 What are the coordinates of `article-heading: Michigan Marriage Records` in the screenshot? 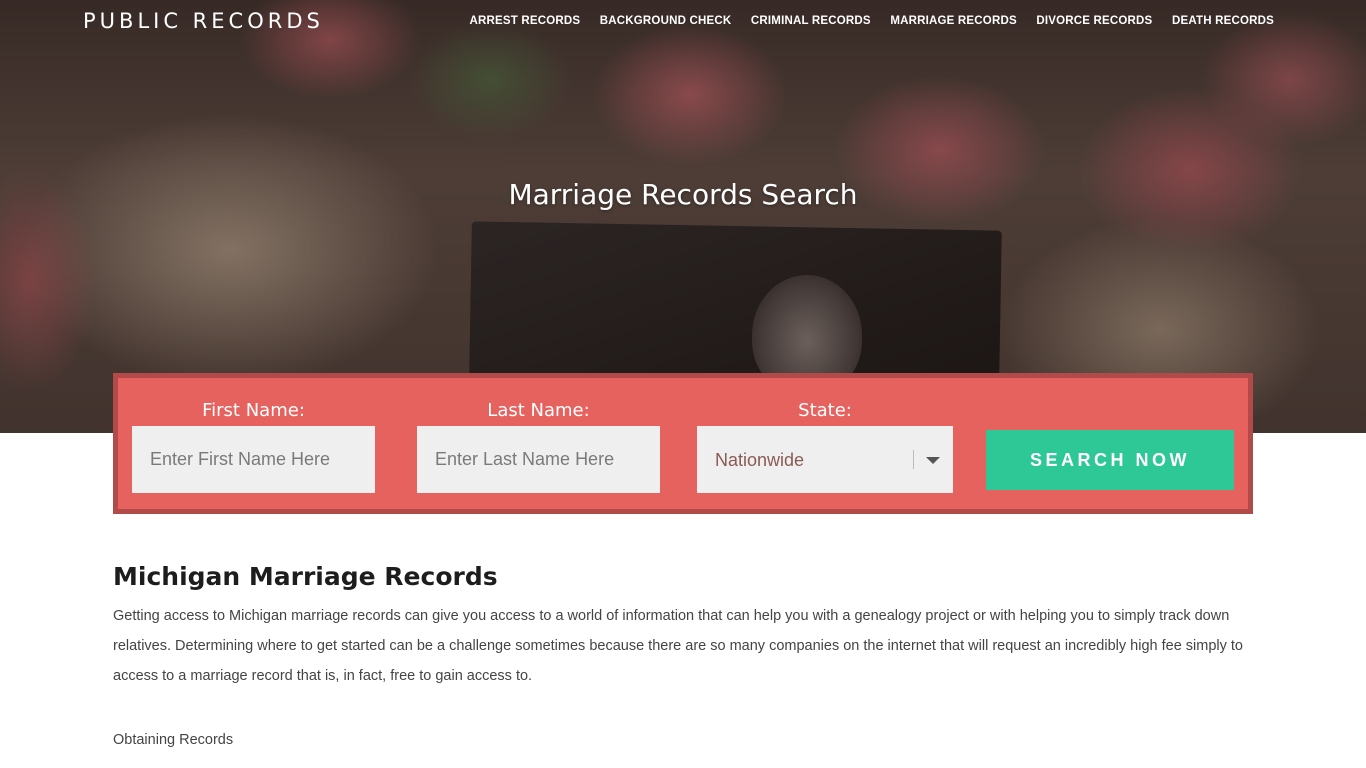 It's located at (305, 576).